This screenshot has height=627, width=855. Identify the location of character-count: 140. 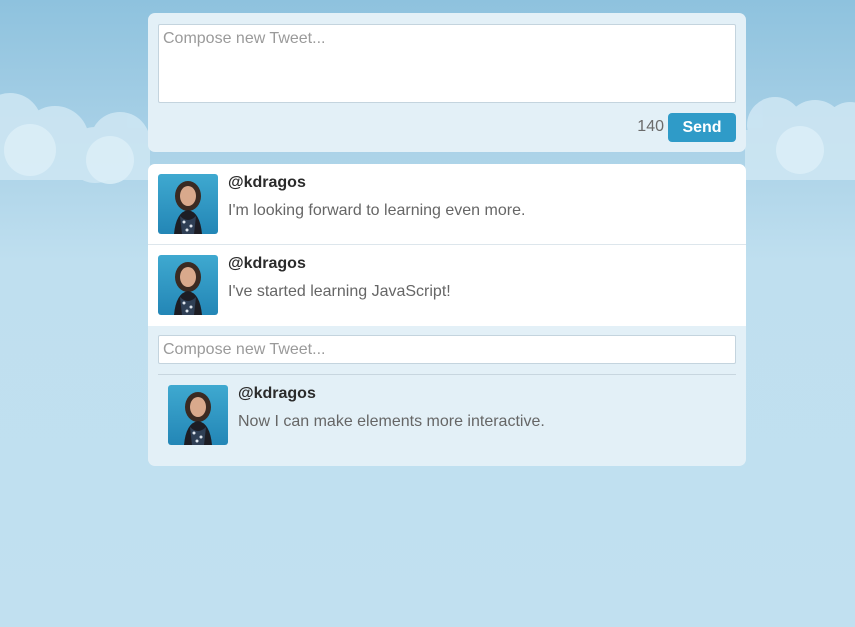
(650, 126).